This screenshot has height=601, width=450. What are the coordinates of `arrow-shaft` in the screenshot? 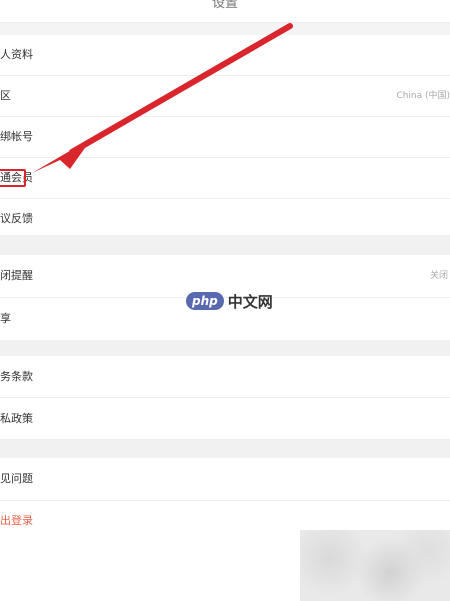 It's located at (181, 89).